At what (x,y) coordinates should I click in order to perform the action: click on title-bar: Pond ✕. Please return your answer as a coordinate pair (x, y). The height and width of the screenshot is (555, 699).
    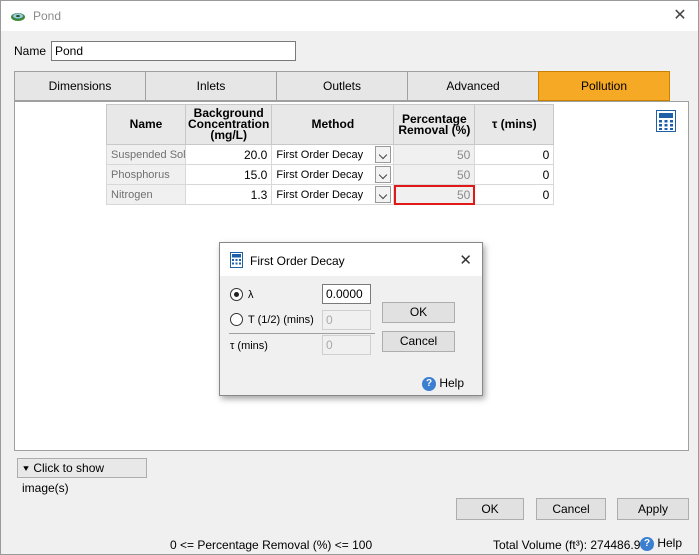
    Looking at the image, I should click on (349, 16).